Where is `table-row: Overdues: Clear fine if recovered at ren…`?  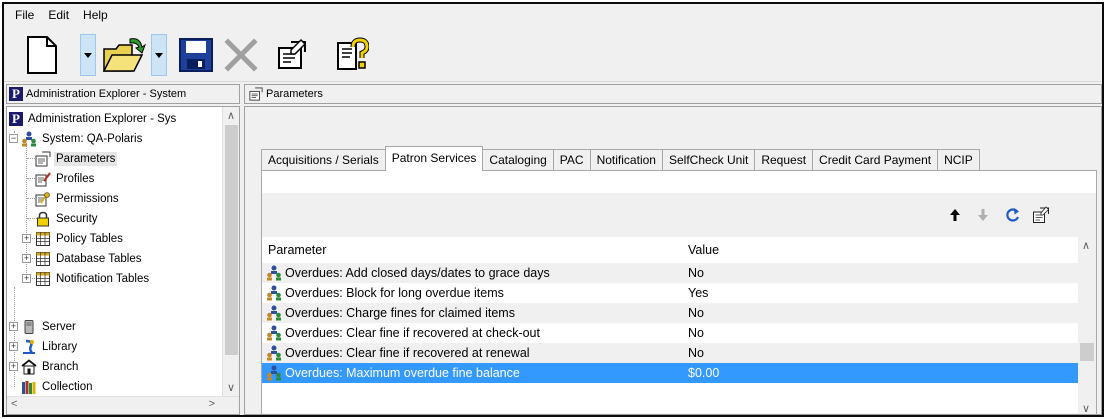 table-row: Overdues: Clear fine if recovered at ren… is located at coordinates (671, 353).